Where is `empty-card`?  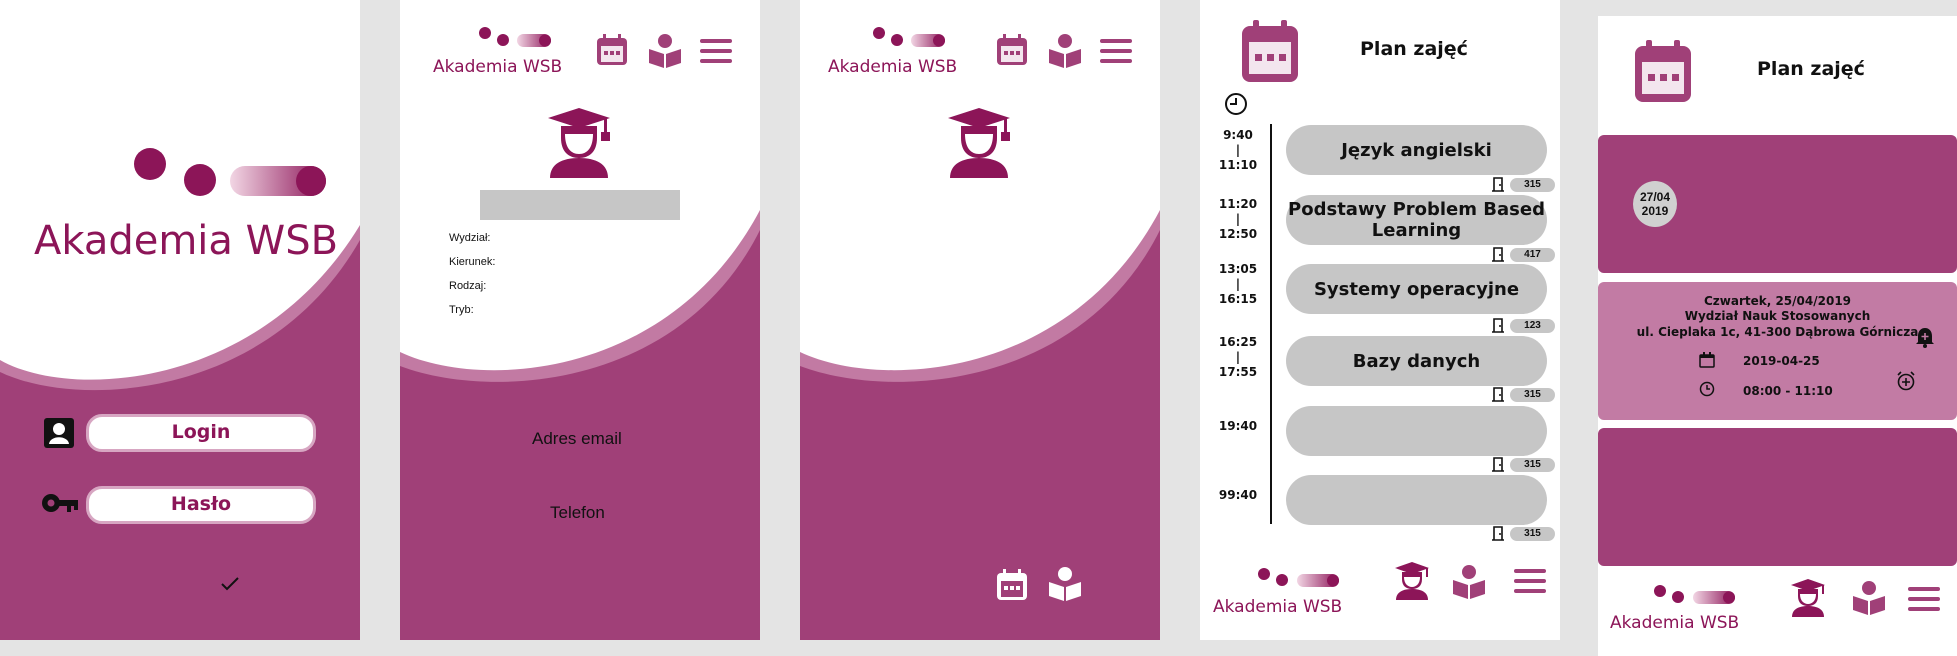 empty-card is located at coordinates (1777, 497).